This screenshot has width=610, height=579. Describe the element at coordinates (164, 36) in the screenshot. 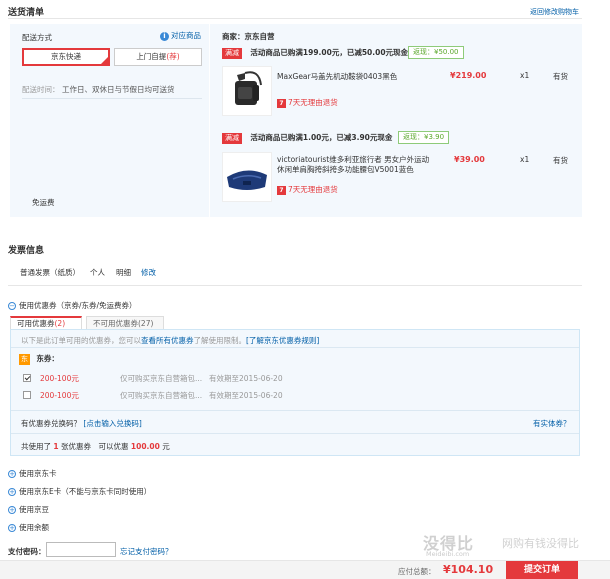

I see `info-icon: i` at that location.